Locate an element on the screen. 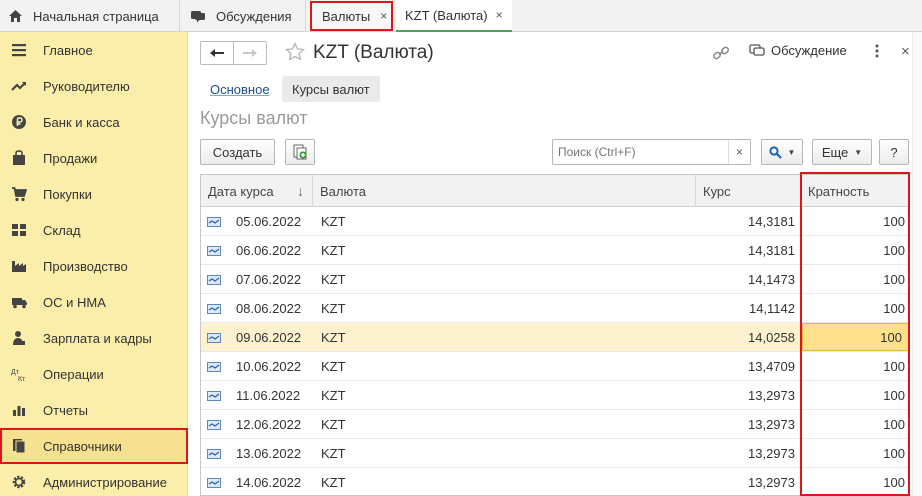 The height and width of the screenshot is (496, 922). table-row: 06.06.2022 KZT 14,3181 100 is located at coordinates (555, 250).